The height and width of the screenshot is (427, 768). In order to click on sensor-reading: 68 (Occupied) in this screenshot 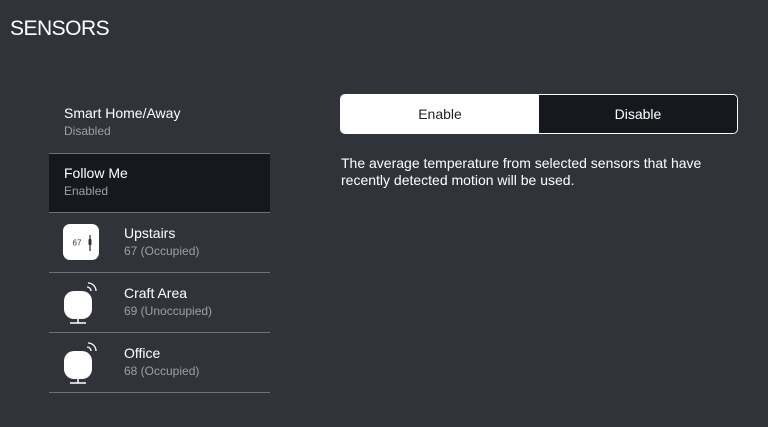, I will do `click(162, 371)`.